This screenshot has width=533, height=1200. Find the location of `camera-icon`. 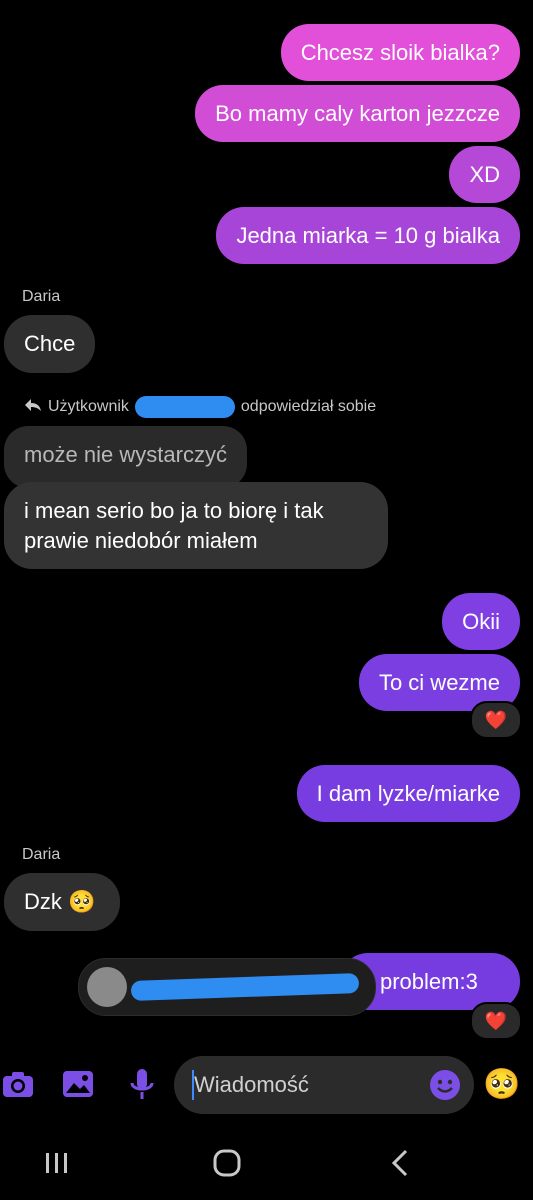

camera-icon is located at coordinates (18, 1084).